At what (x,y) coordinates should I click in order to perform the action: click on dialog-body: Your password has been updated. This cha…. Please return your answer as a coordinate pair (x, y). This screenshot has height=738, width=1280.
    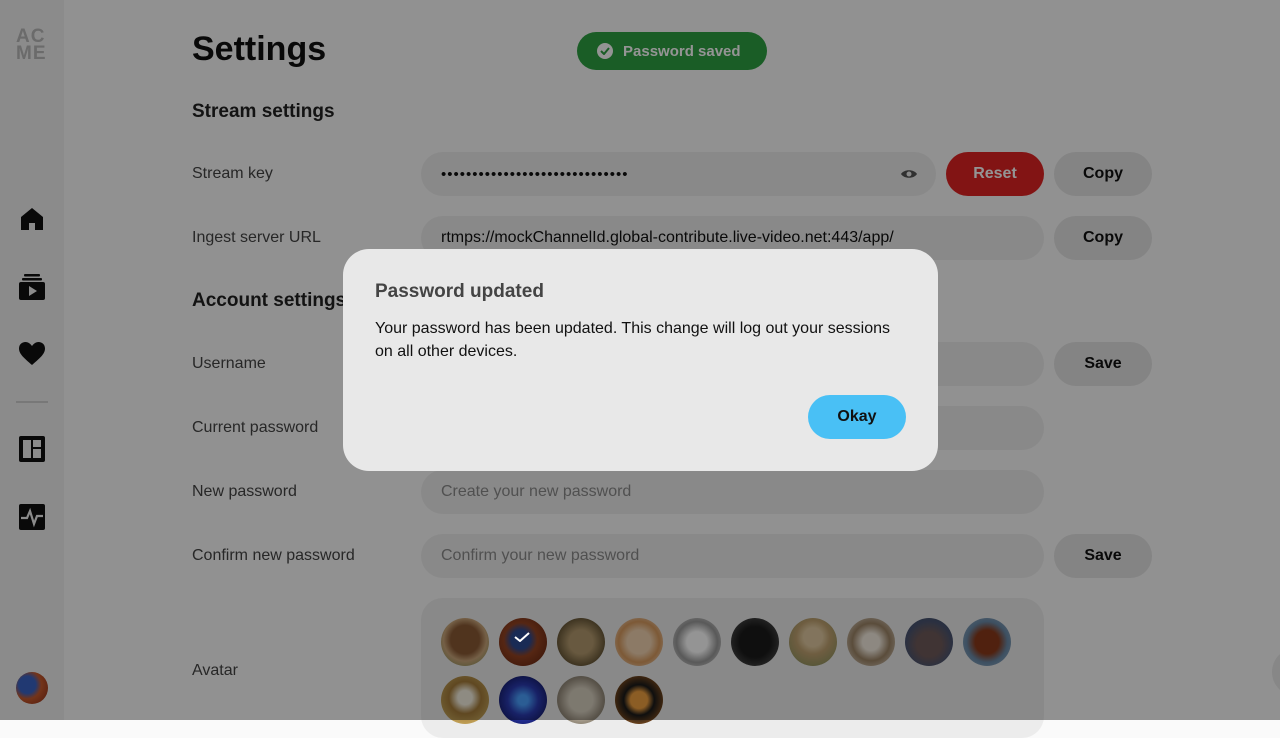
    Looking at the image, I should click on (632, 340).